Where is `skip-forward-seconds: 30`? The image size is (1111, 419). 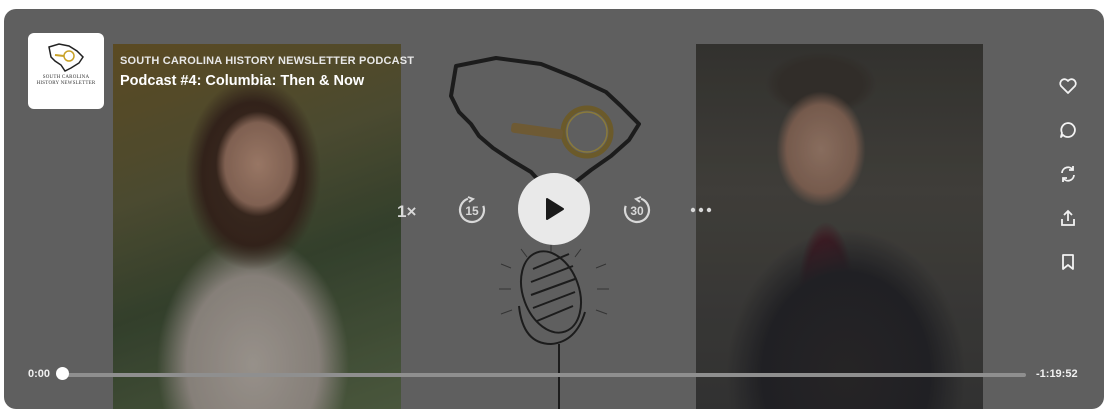
skip-forward-seconds: 30 is located at coordinates (637, 211).